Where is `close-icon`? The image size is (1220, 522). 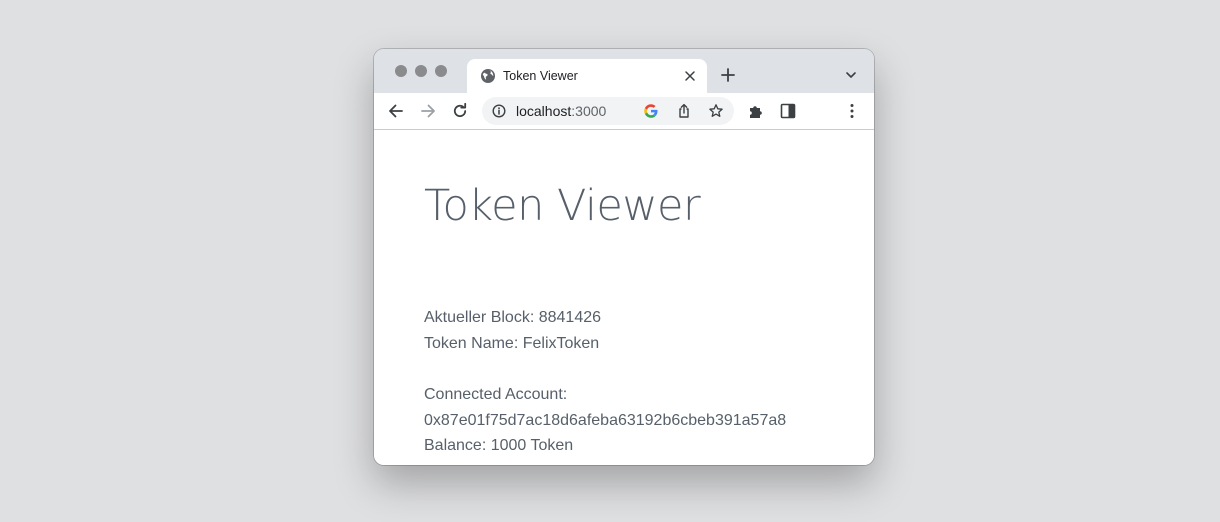 close-icon is located at coordinates (690, 76).